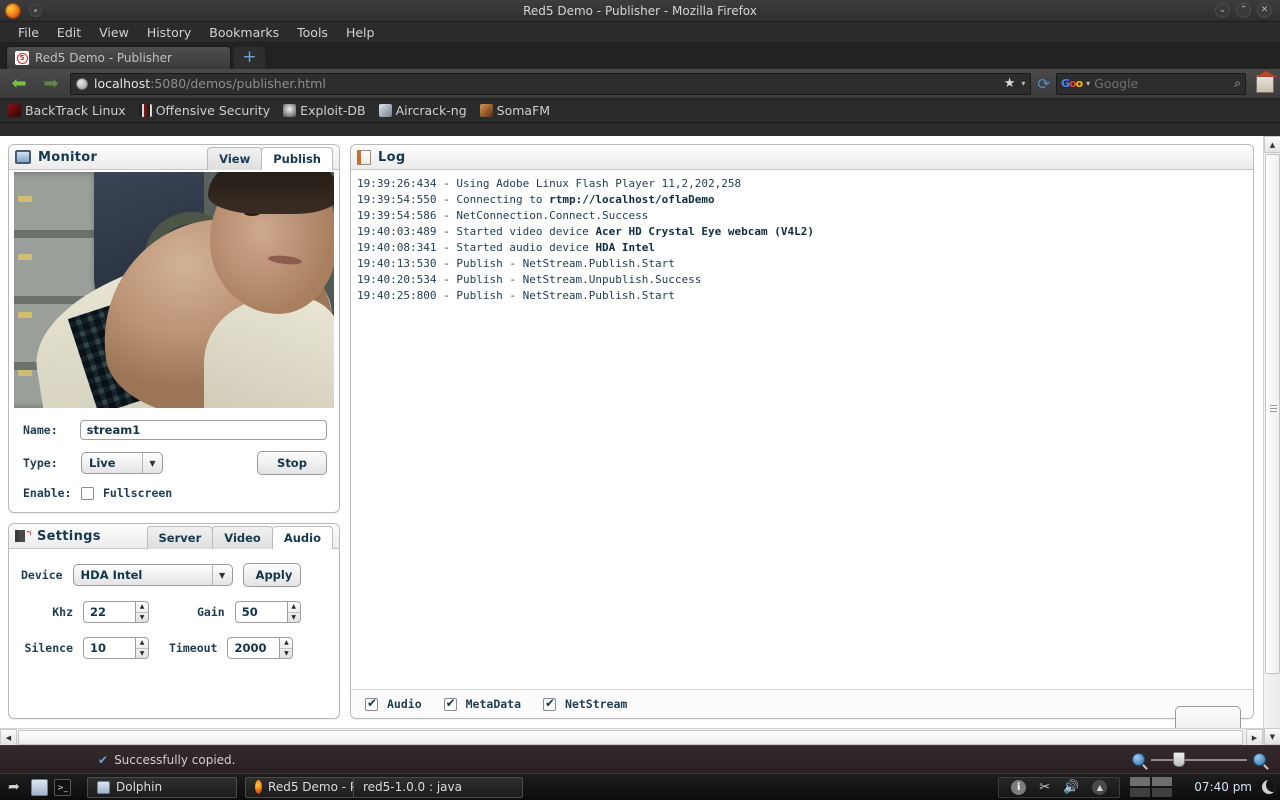 The image size is (1280, 800). What do you see at coordinates (39, 787) in the screenshot?
I see `file-manager-icon` at bounding box center [39, 787].